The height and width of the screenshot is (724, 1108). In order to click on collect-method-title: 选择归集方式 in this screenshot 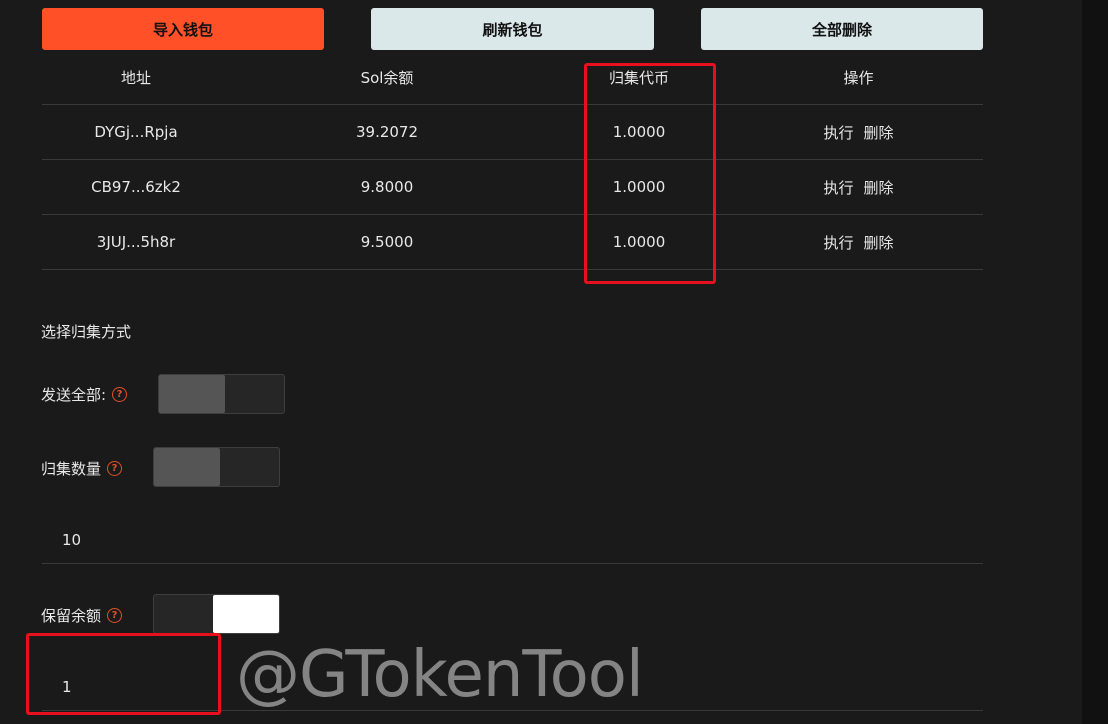, I will do `click(86, 332)`.